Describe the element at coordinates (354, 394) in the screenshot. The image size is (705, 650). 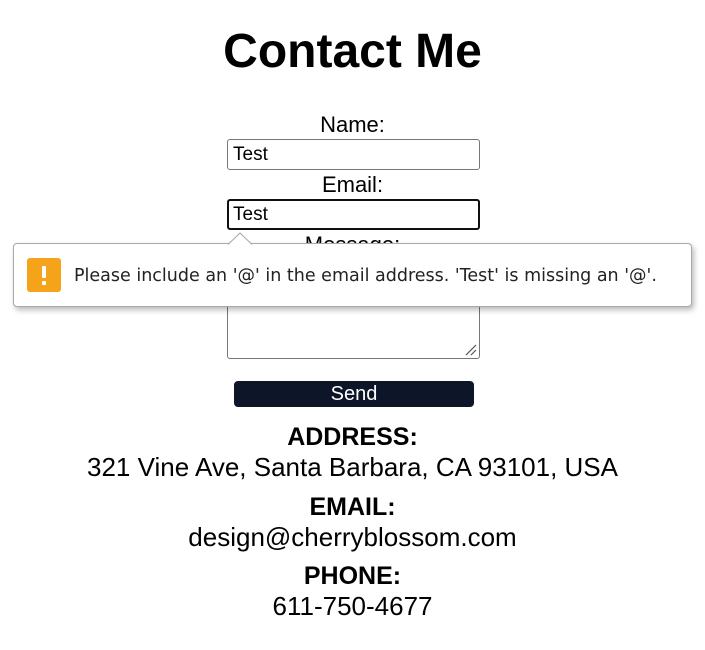
I see `send-button: Send` at that location.